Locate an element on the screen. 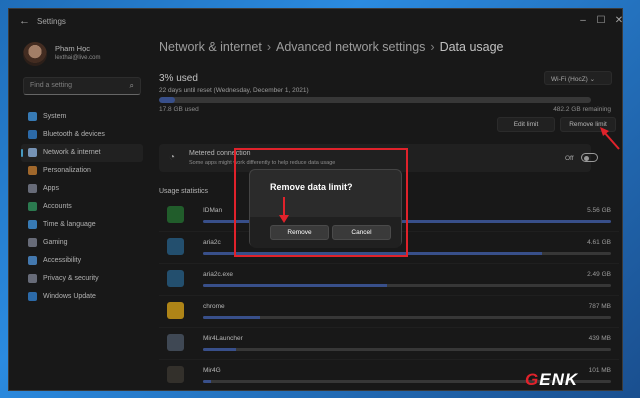 The width and height of the screenshot is (640, 398). annotation-box-dialog is located at coordinates (321, 202).